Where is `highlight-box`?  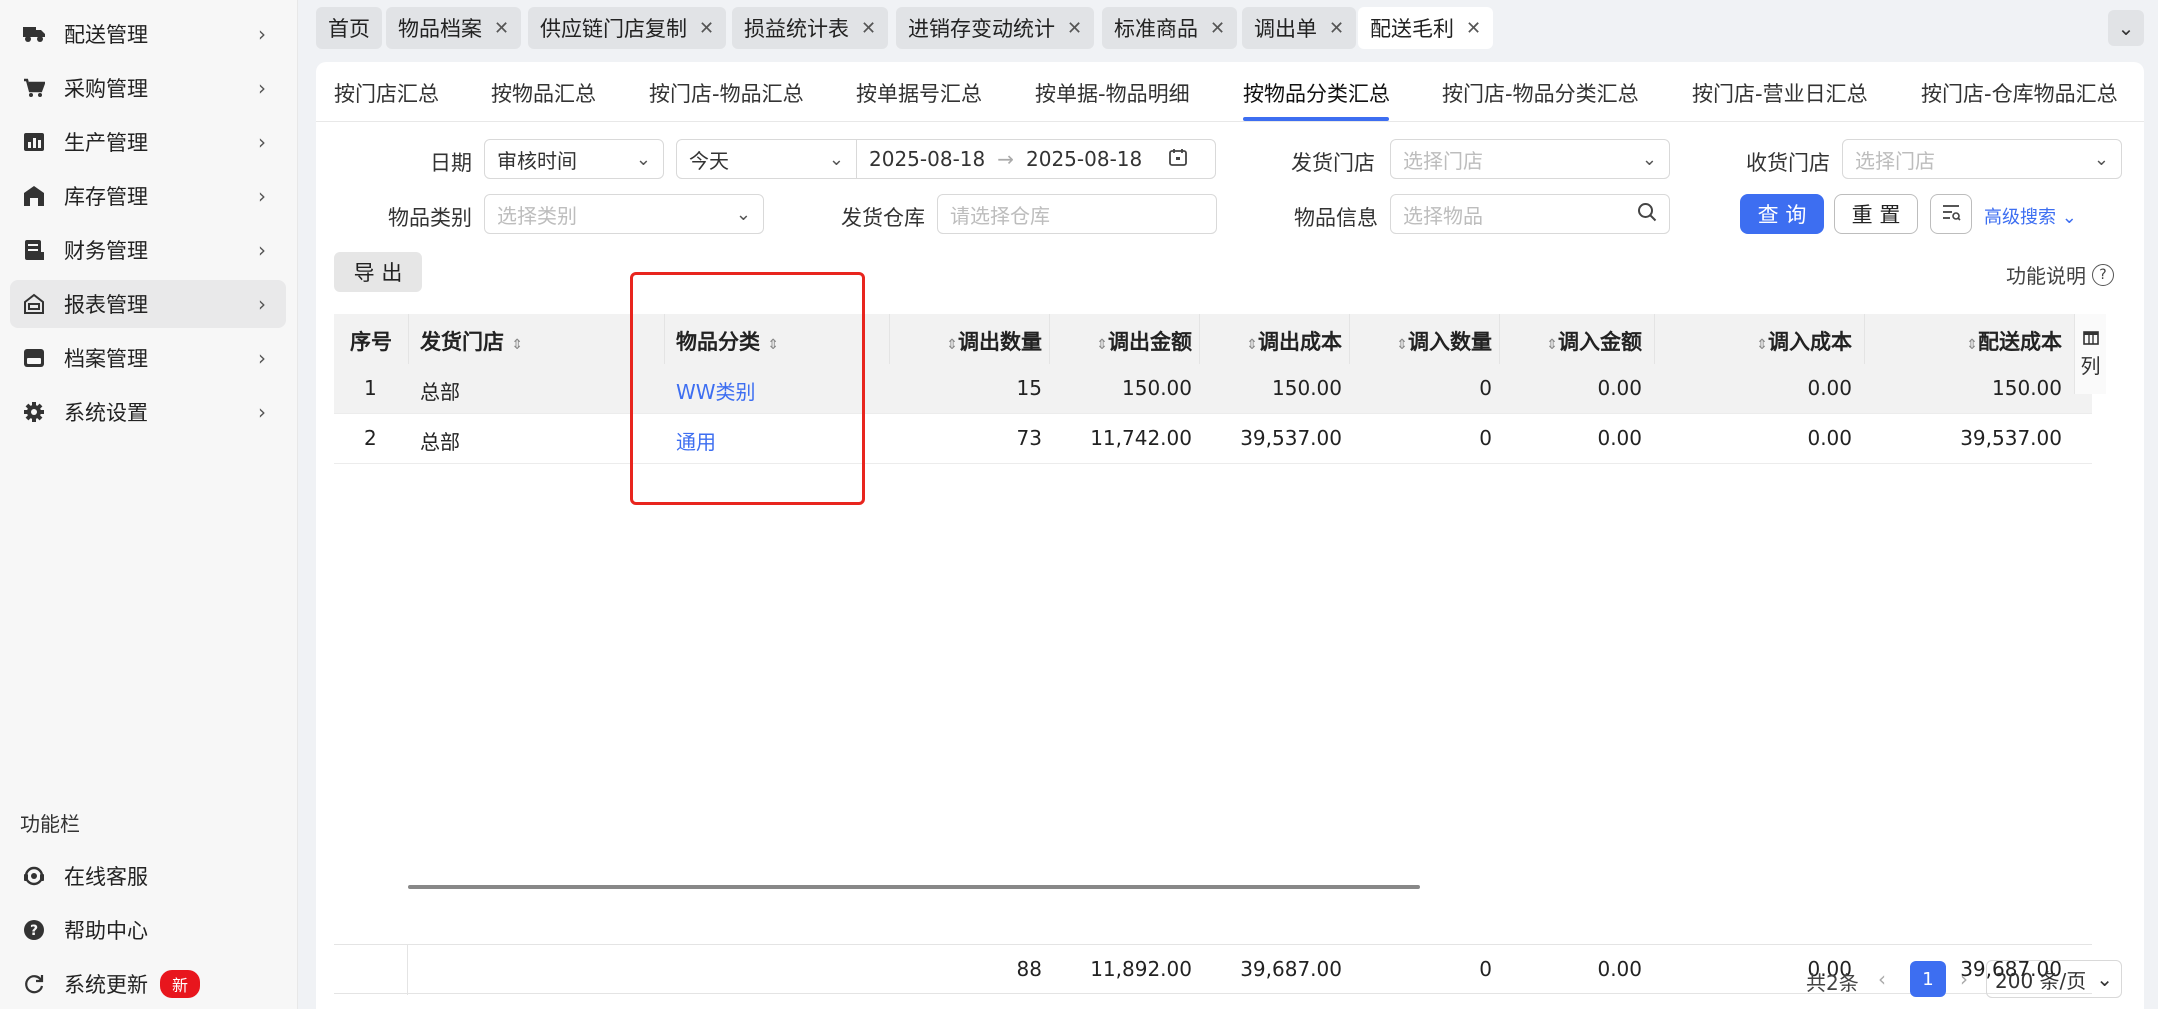
highlight-box is located at coordinates (747, 388).